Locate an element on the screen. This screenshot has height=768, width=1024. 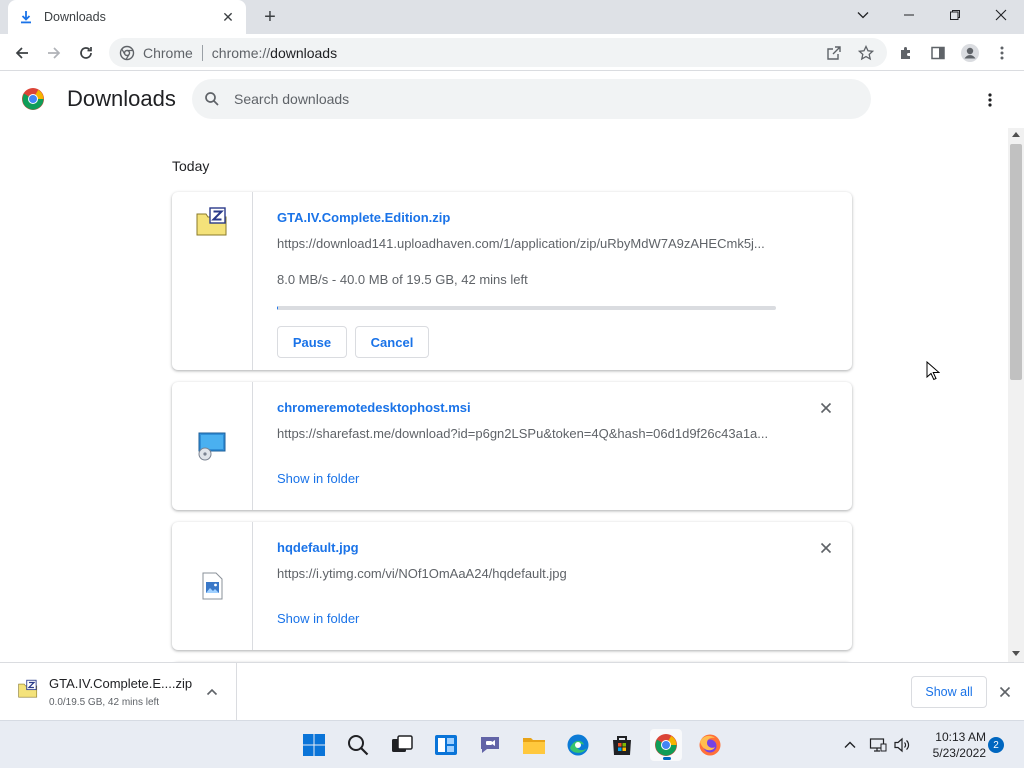
edge-button is located at coordinates (578, 745).